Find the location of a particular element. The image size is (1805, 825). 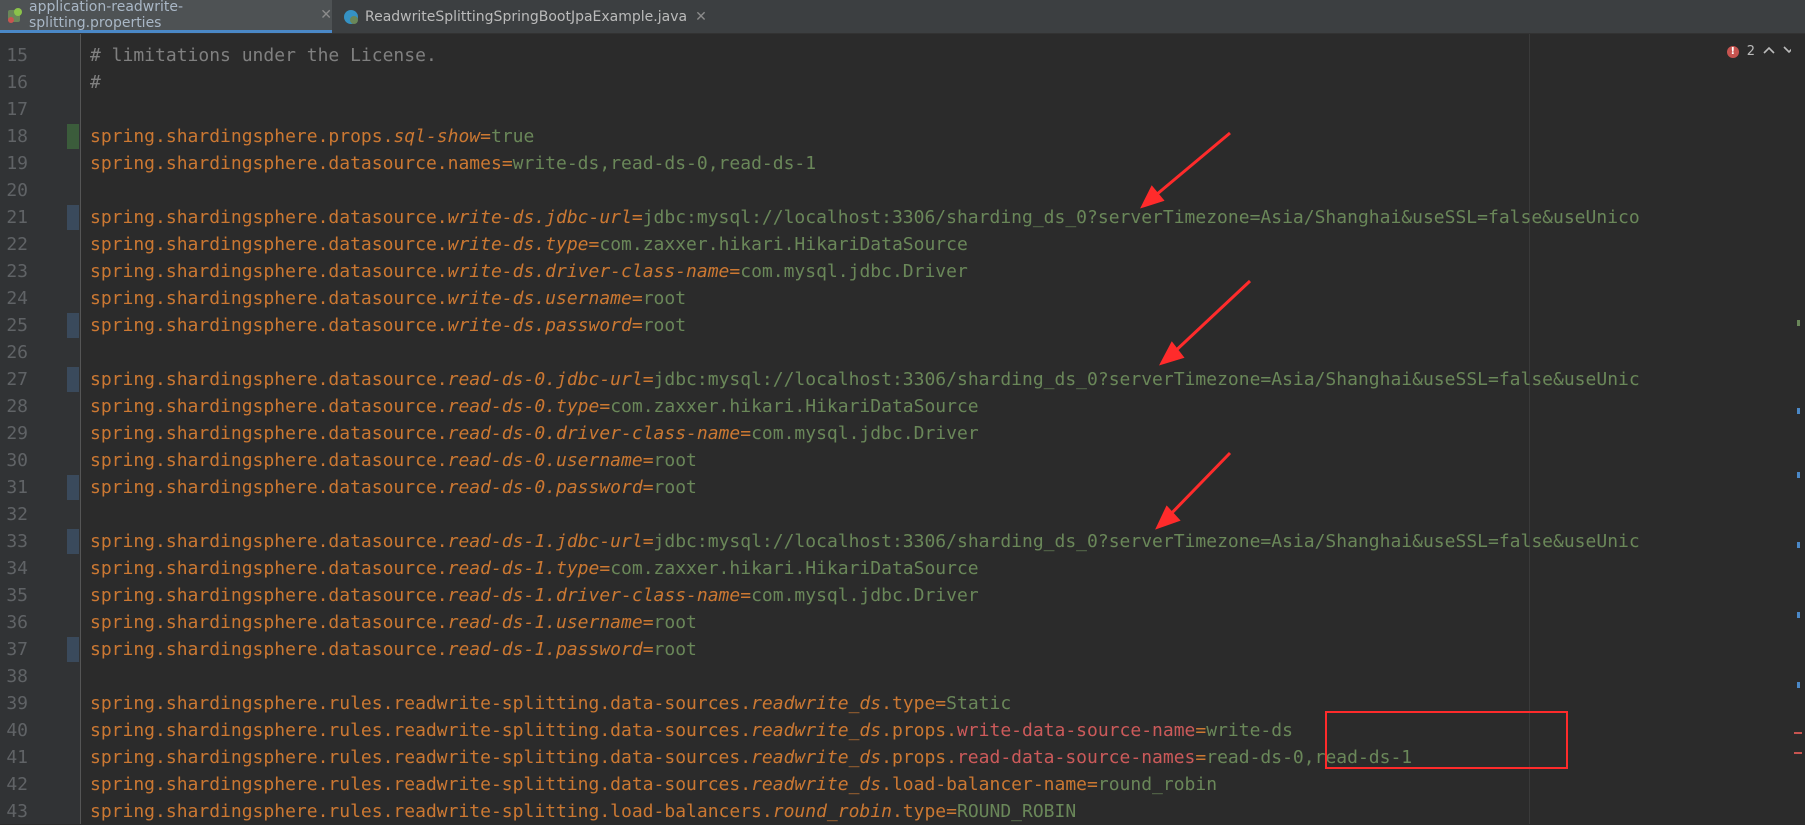

line-number: 36 is located at coordinates (17, 622).